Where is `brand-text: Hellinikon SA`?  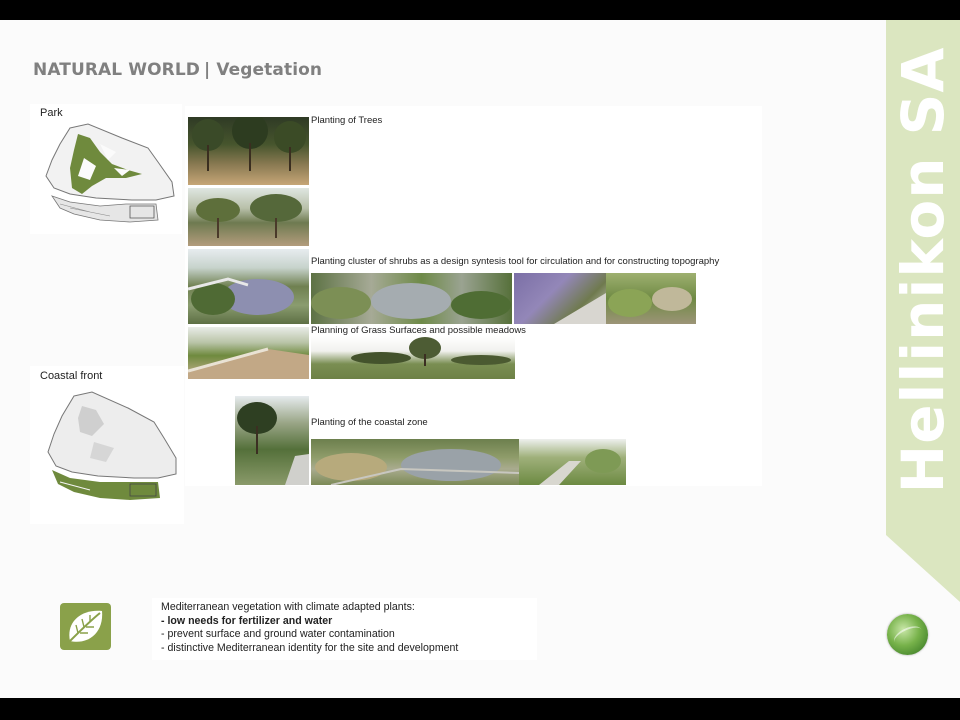 brand-text: Hellinikon SA is located at coordinates (923, 270).